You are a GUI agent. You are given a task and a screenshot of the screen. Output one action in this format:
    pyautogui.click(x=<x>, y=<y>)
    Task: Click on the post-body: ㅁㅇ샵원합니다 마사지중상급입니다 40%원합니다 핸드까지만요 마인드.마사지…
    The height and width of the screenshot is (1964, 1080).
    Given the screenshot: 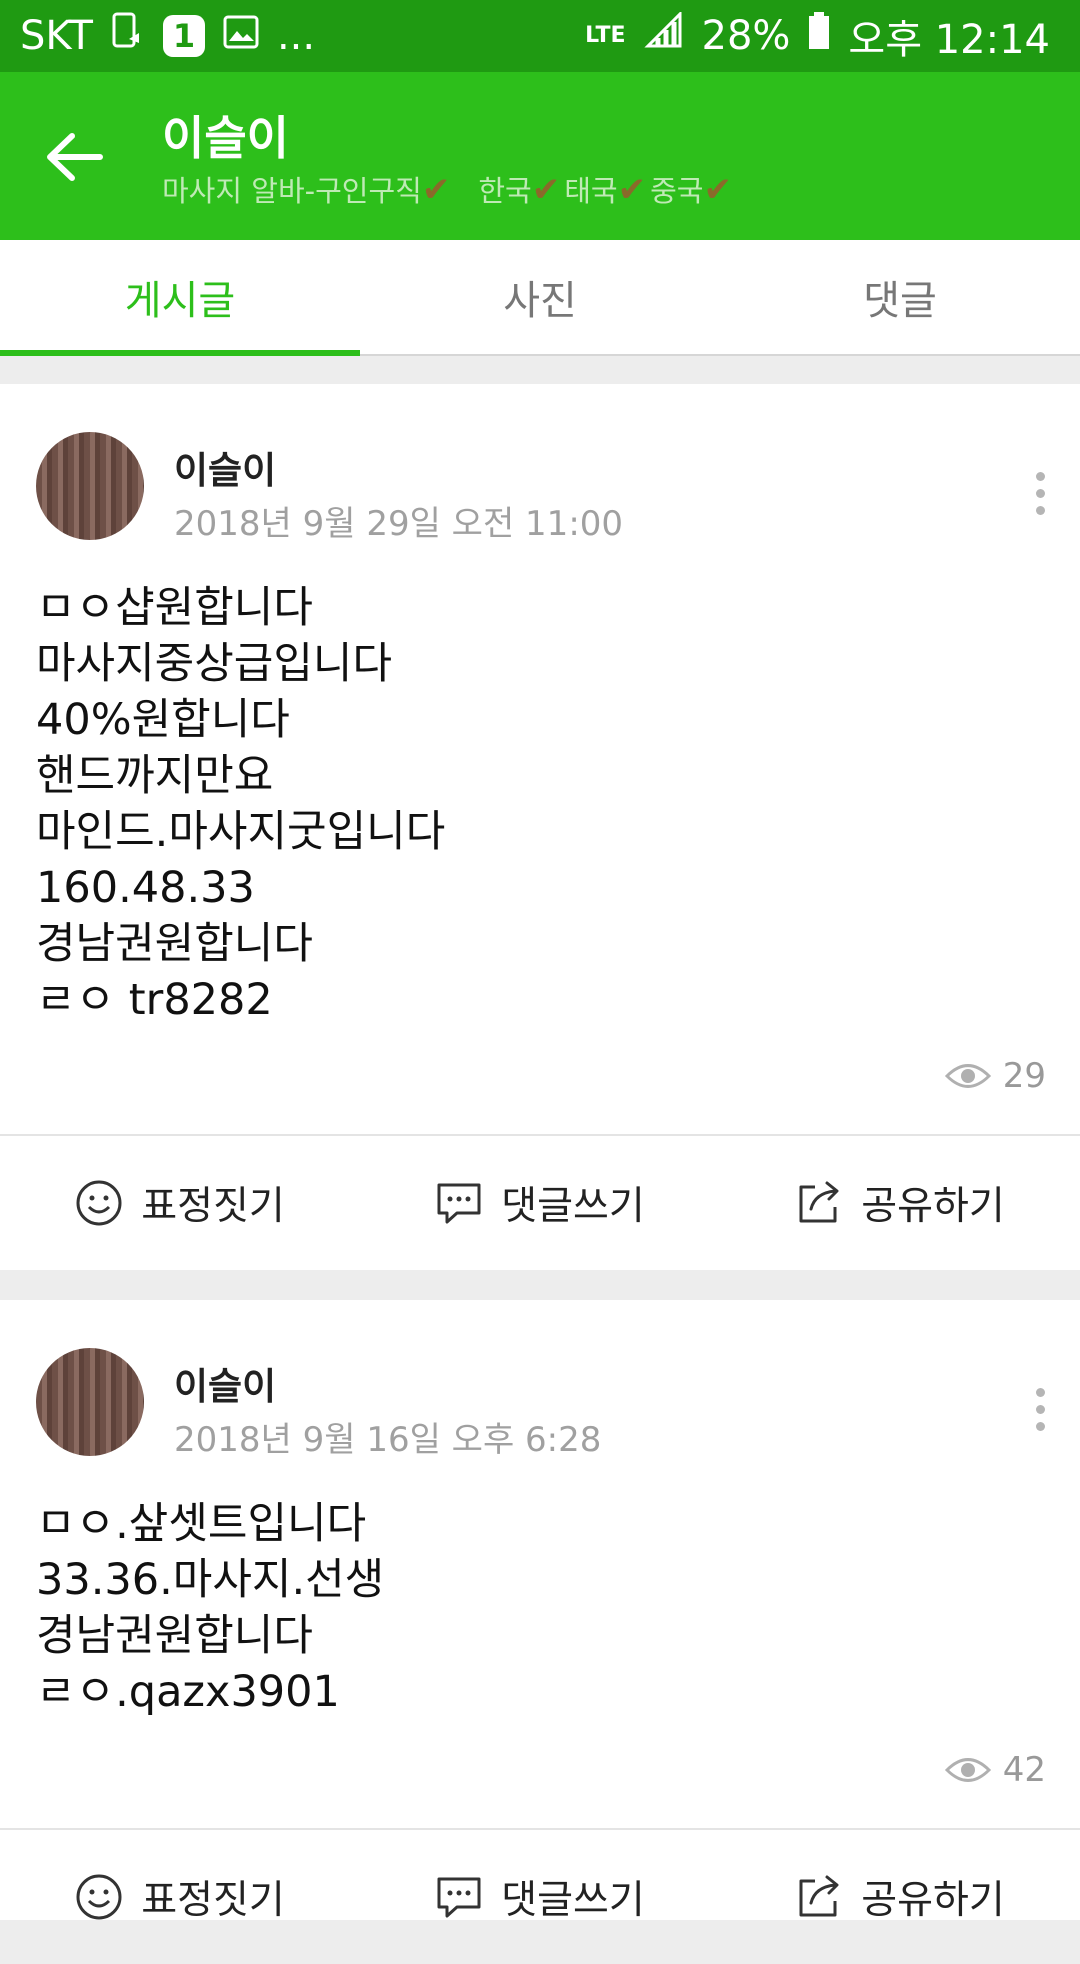 What is the action you would take?
    pyautogui.click(x=241, y=804)
    